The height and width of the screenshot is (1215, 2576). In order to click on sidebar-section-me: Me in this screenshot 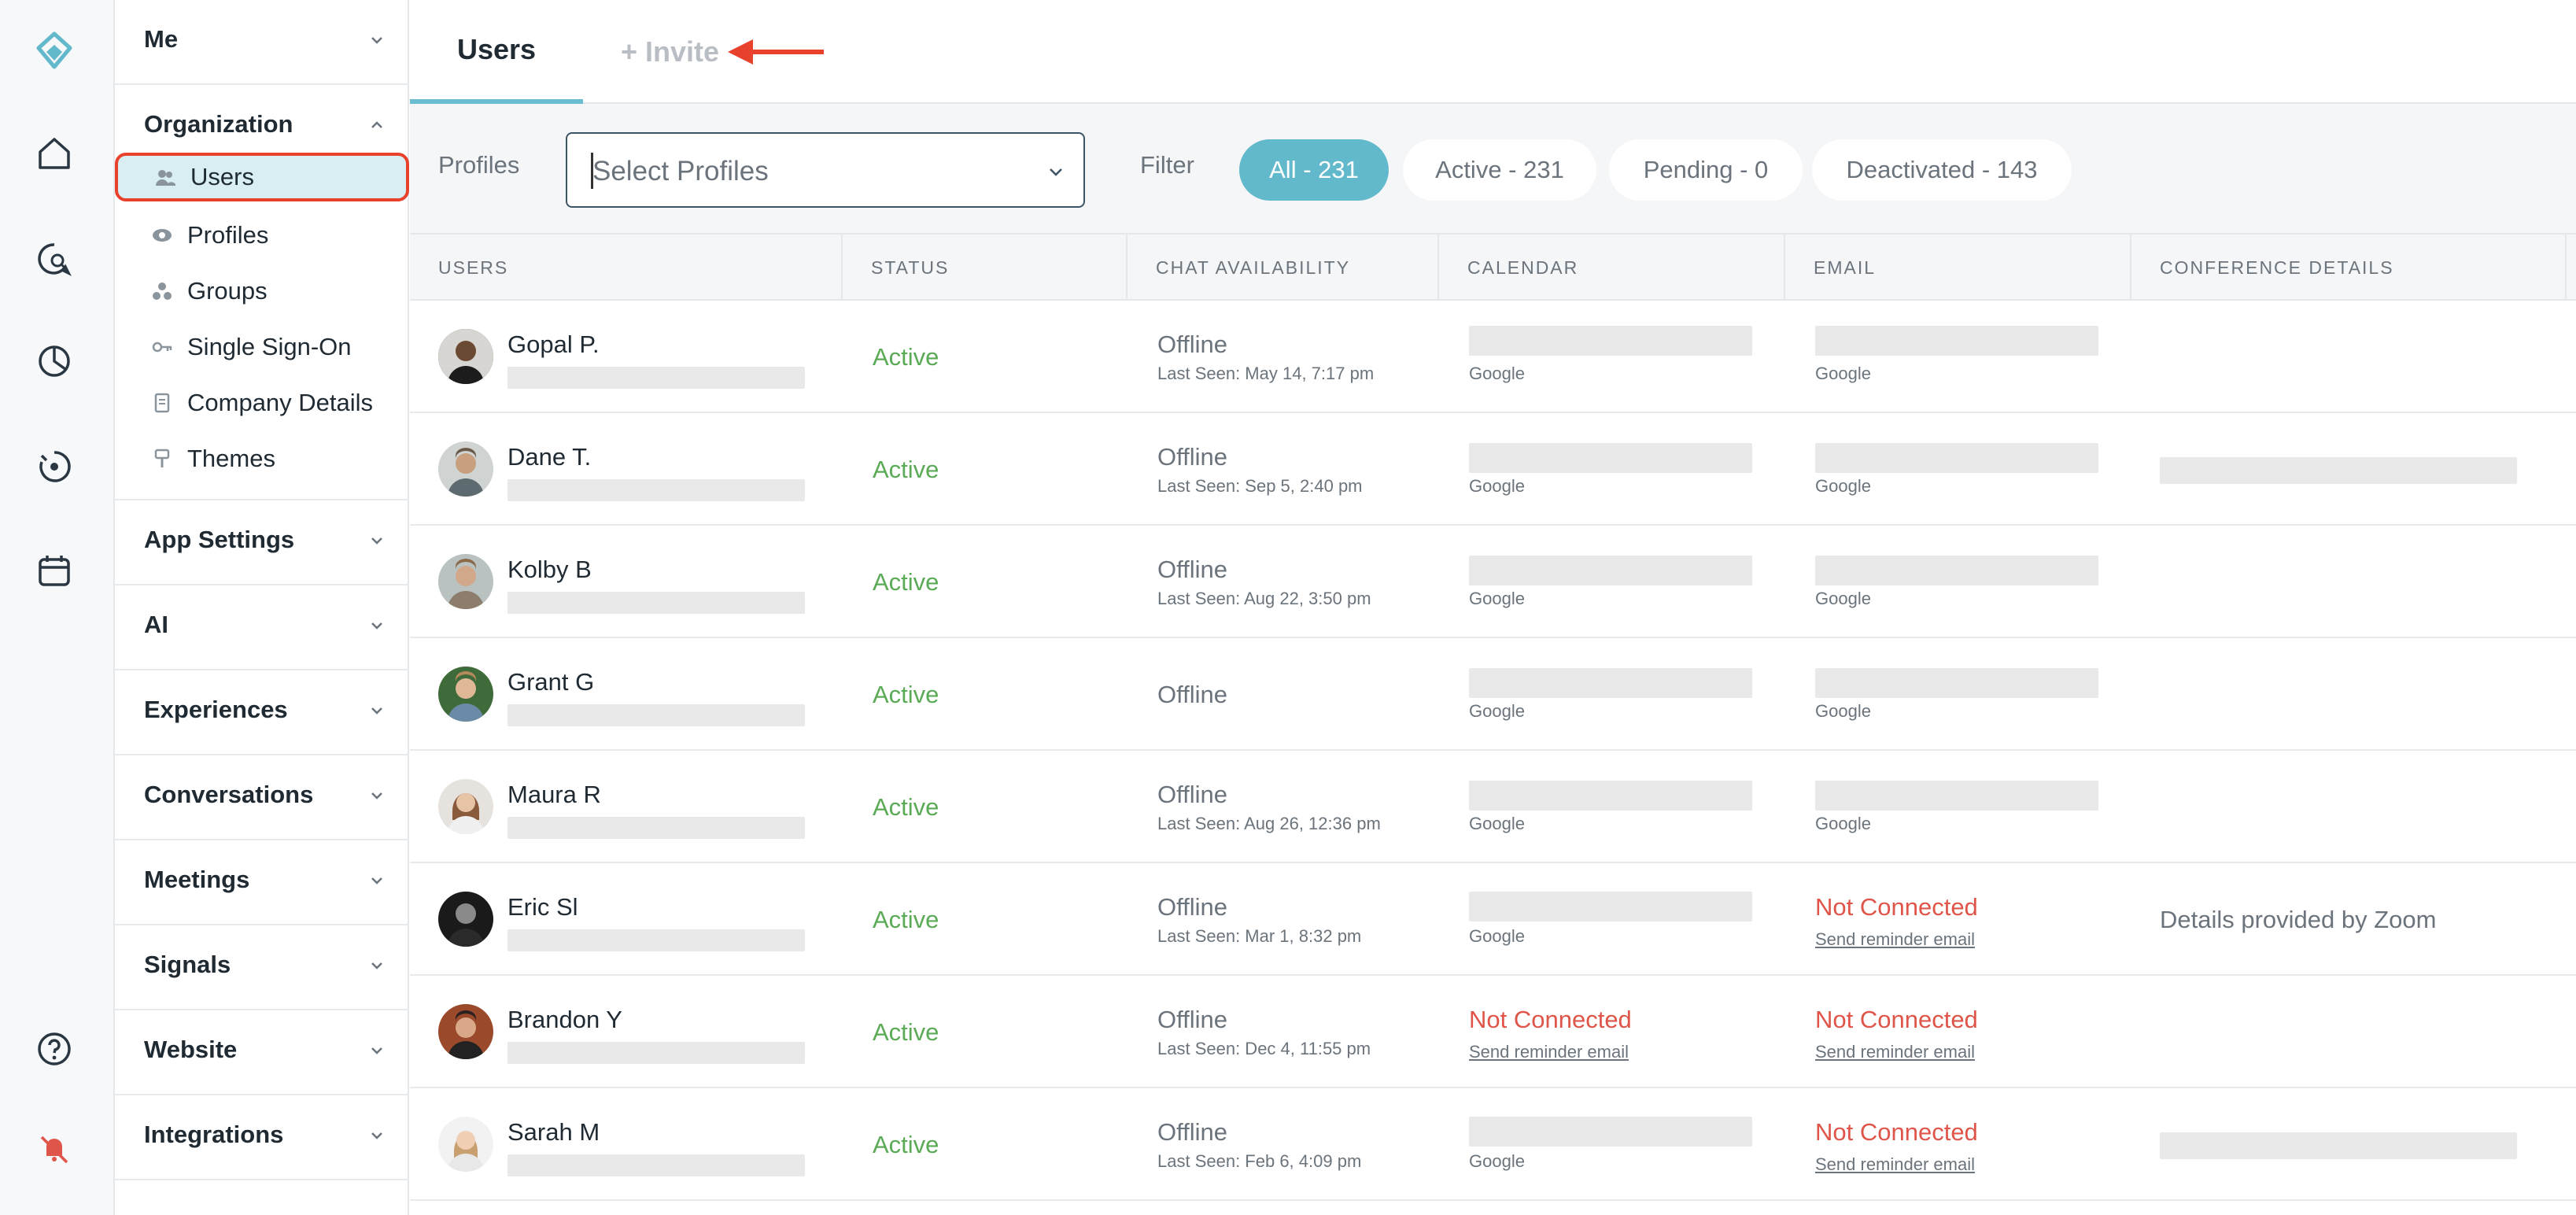, I will do `click(262, 43)`.